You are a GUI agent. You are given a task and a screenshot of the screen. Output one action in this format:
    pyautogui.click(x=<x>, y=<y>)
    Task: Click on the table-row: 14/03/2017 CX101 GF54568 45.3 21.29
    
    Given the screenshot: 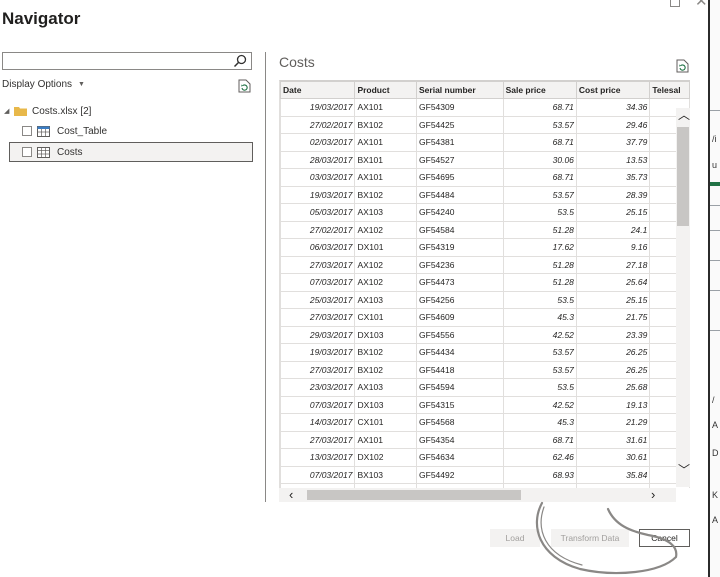 What is the action you would take?
    pyautogui.click(x=485, y=422)
    